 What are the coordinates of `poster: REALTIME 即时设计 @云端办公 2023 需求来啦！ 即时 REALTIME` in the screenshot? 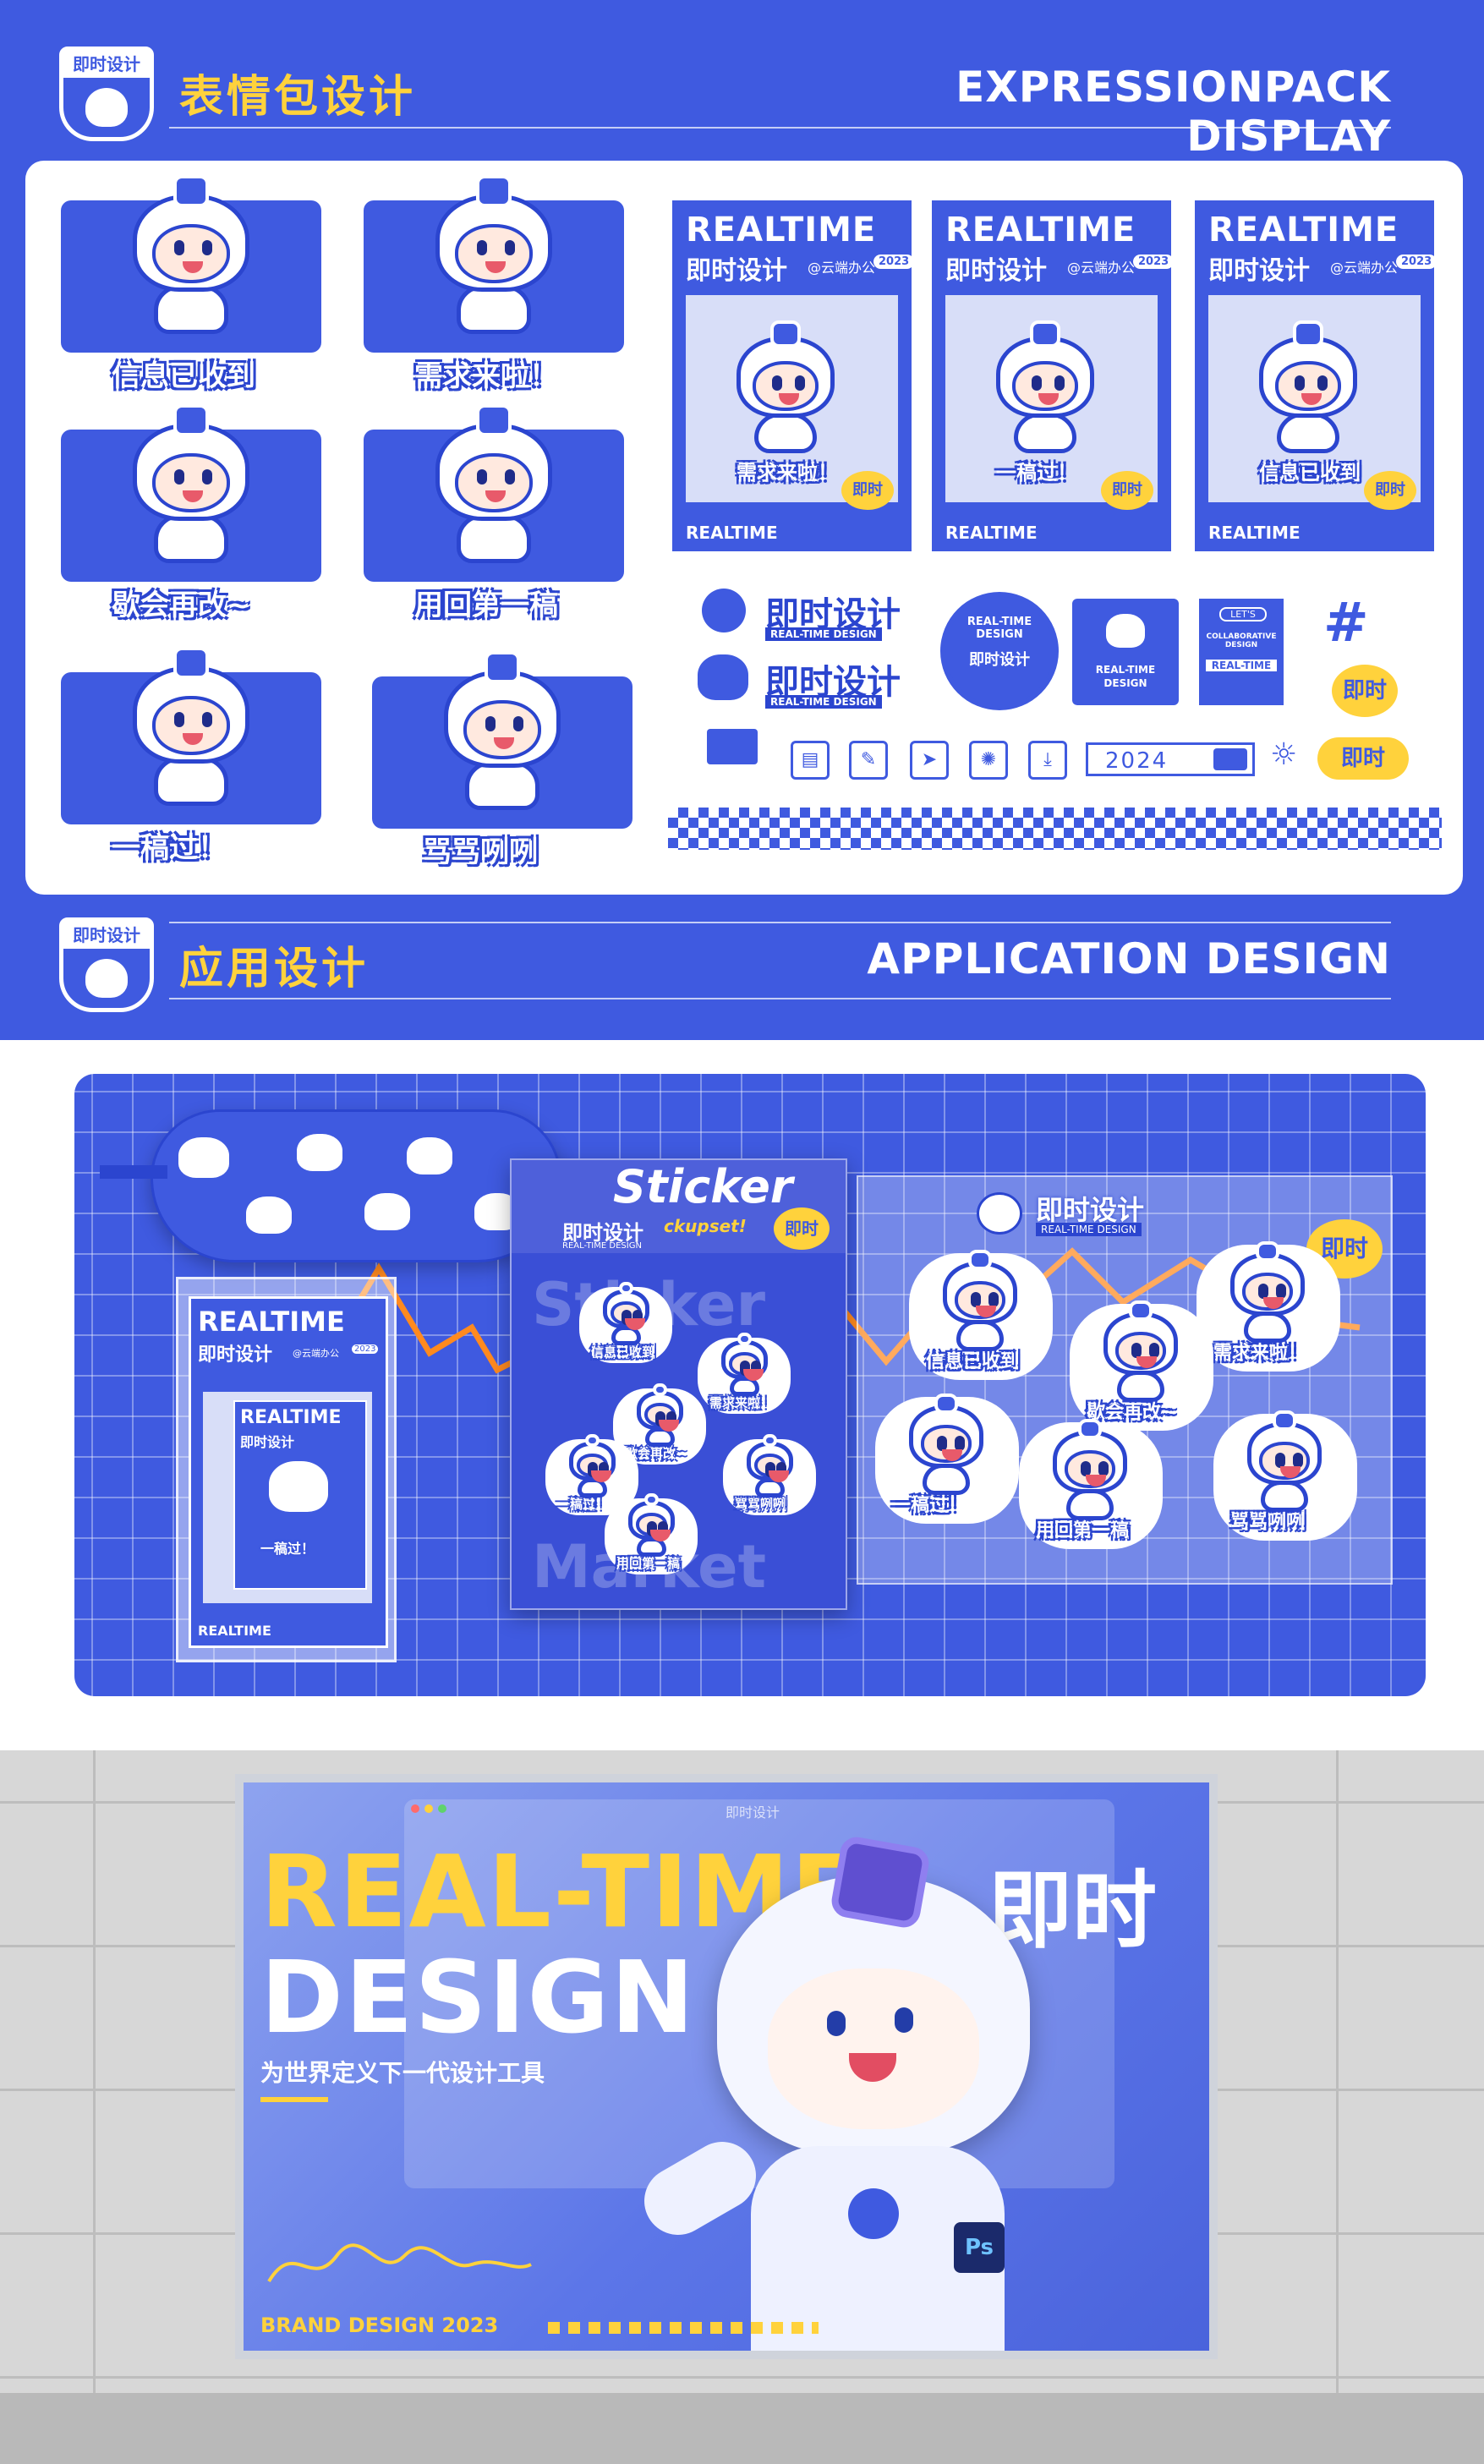 It's located at (793, 375).